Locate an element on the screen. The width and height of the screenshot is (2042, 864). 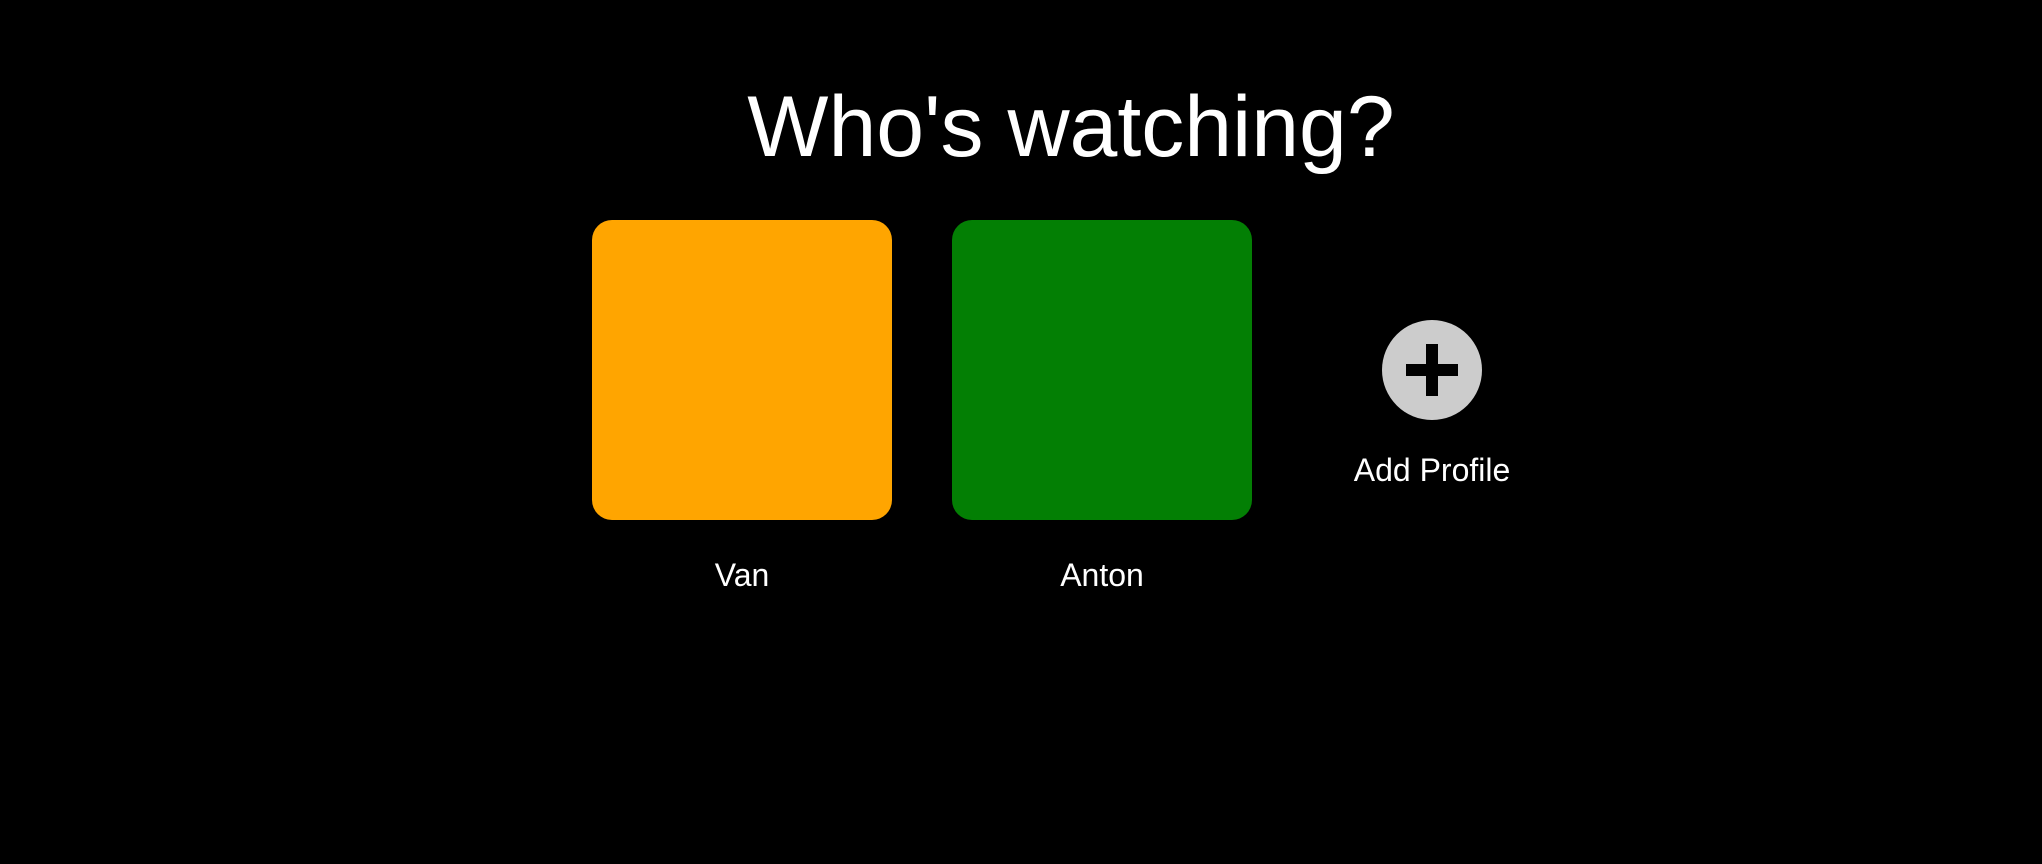
profile-name: Van is located at coordinates (742, 575).